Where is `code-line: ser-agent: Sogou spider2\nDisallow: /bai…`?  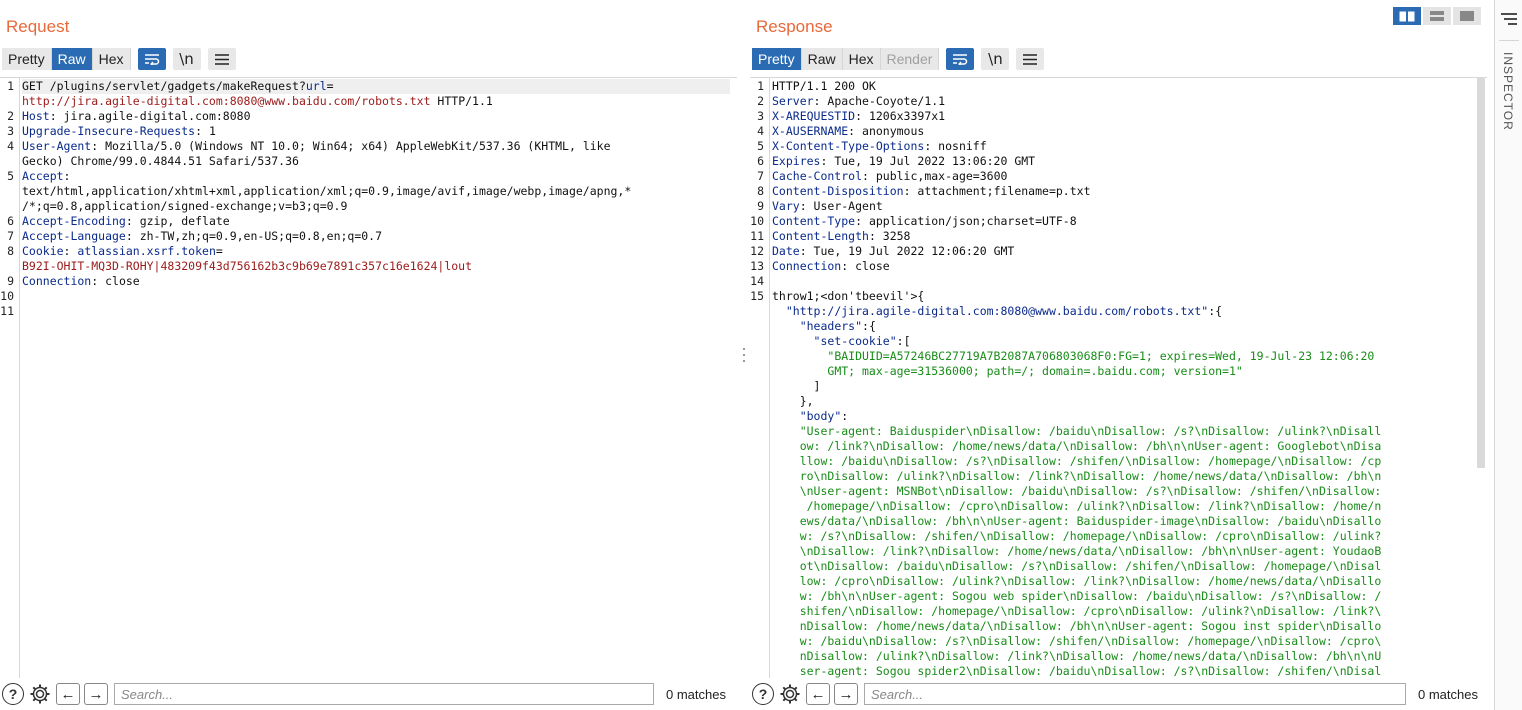 code-line: ser-agent: Sogou spider2\nDisallow: /bai… is located at coordinates (1077, 671).